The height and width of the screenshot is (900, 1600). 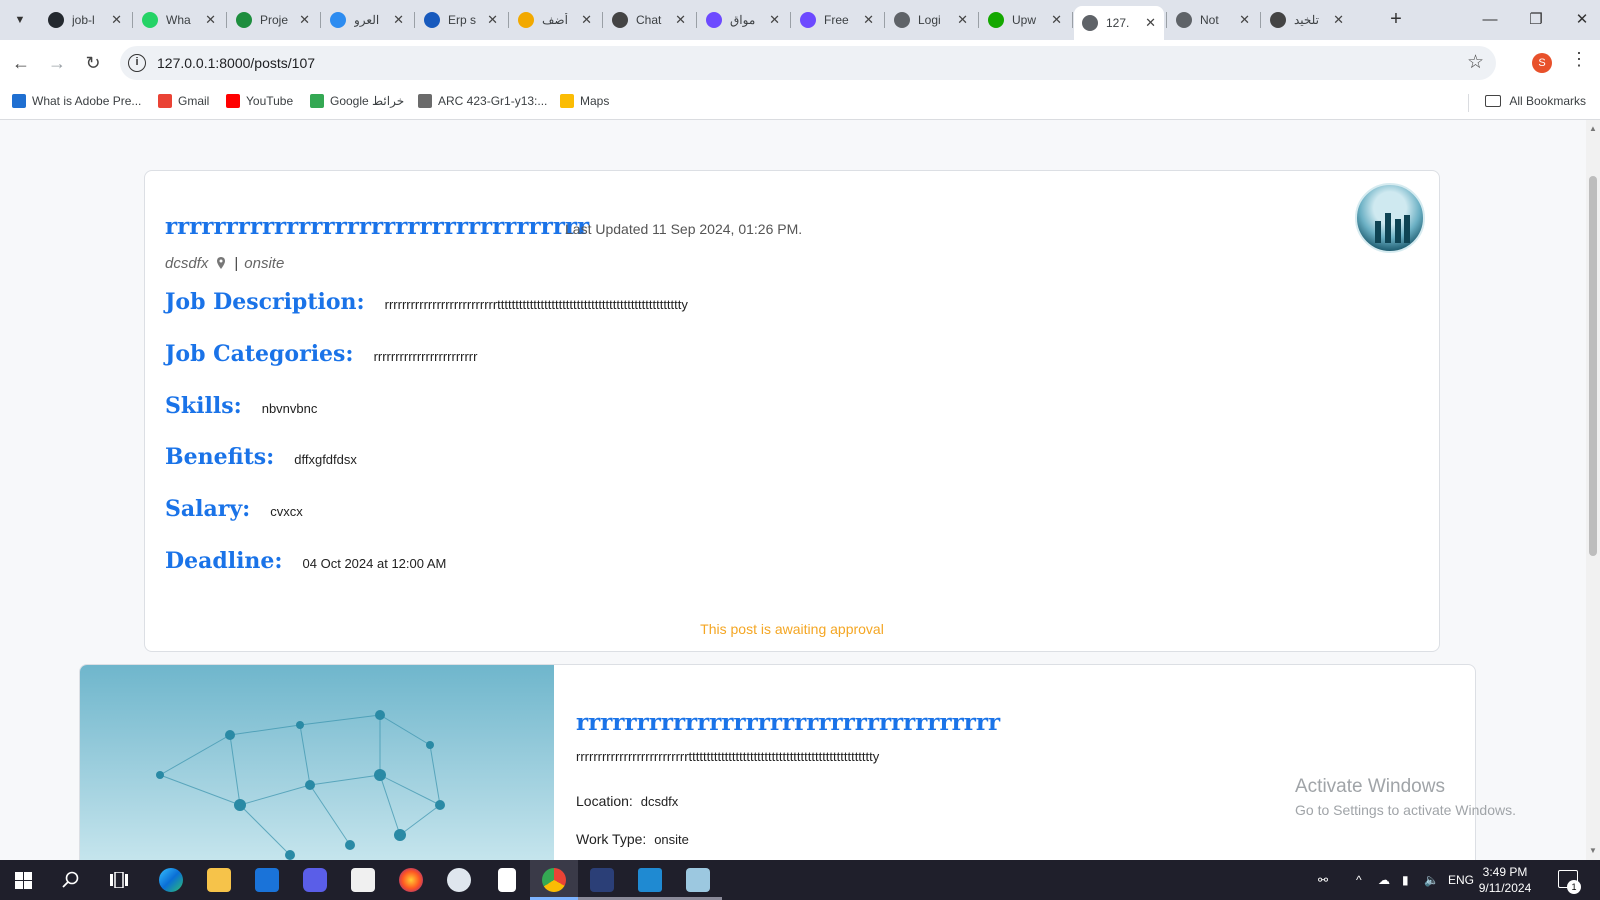 I want to click on video-icon, so click(x=19, y=101).